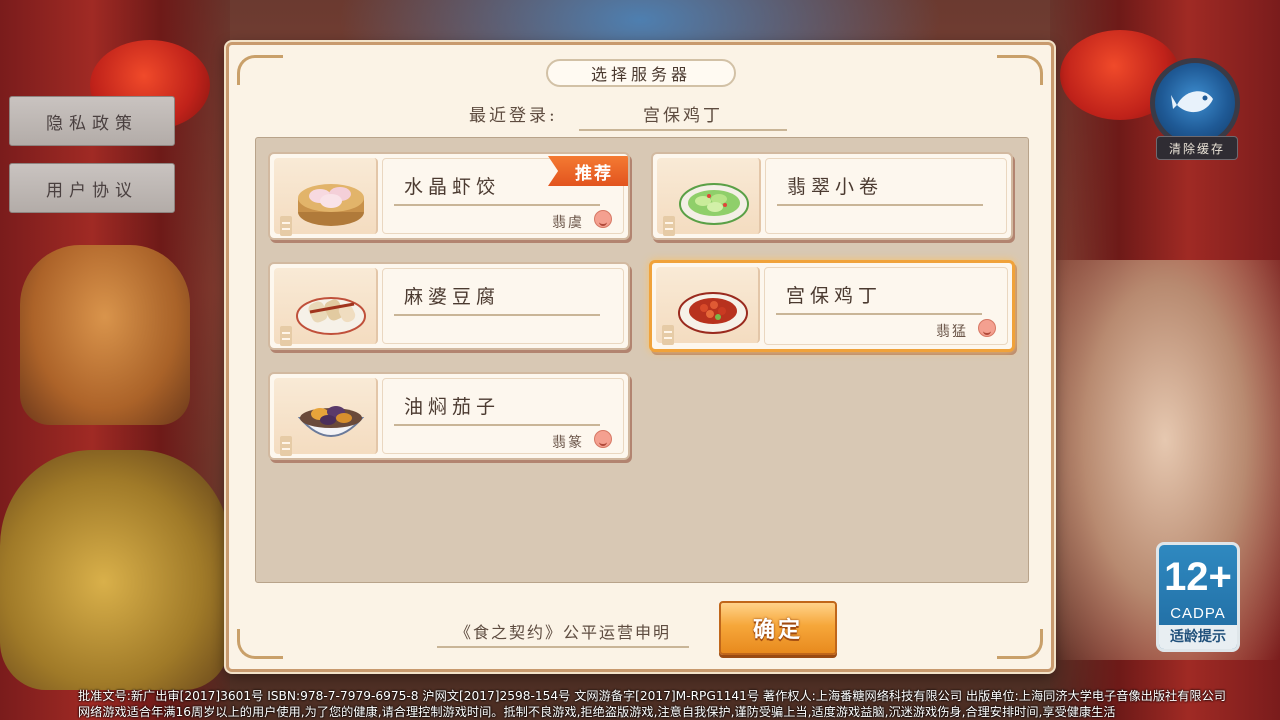  What do you see at coordinates (568, 223) in the screenshot?
I see `server-character: 翡虞` at bounding box center [568, 223].